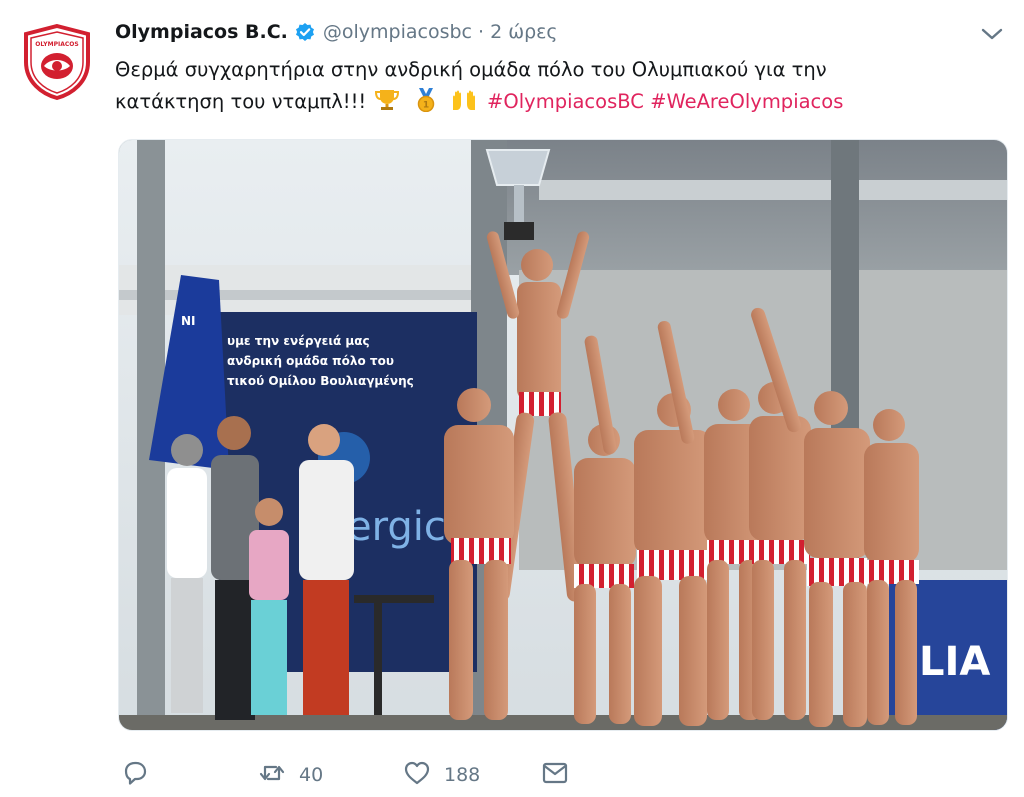  Describe the element at coordinates (272, 775) in the screenshot. I see `retweet-icon` at that location.